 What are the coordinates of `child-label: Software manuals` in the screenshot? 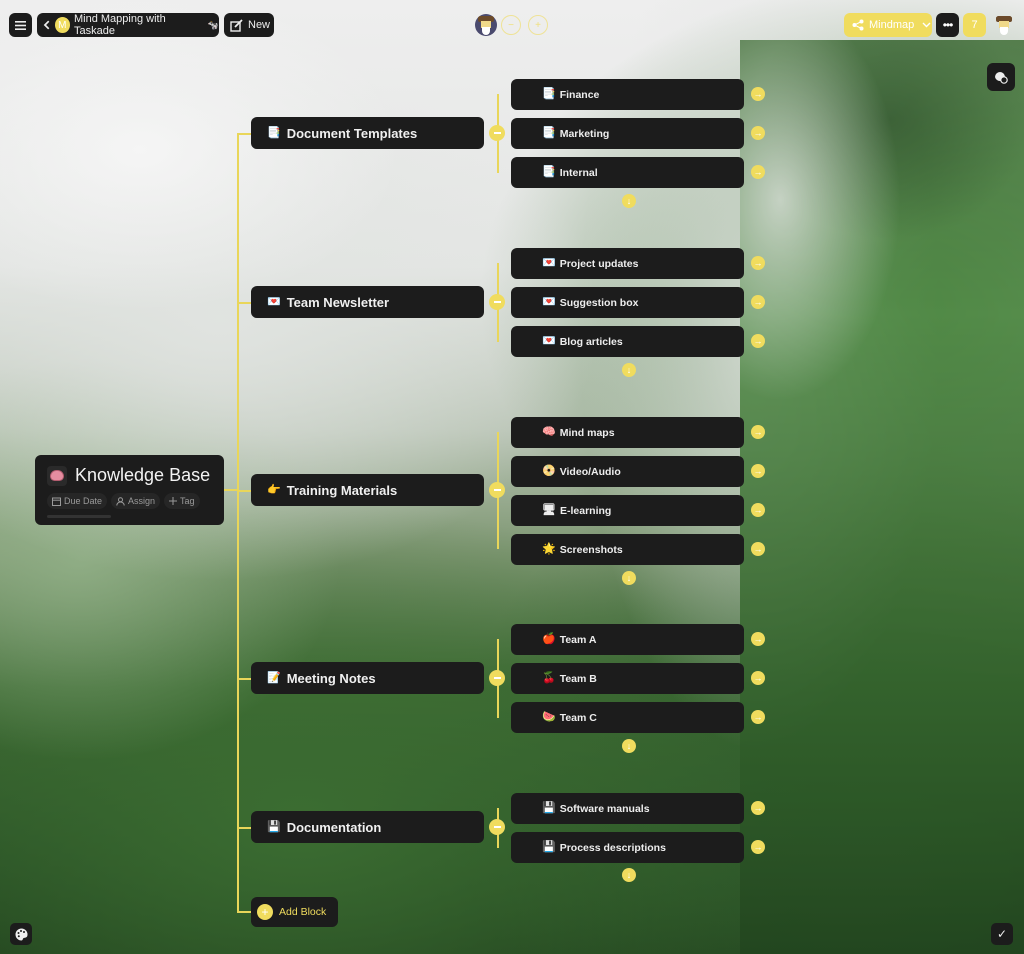 It's located at (604, 808).